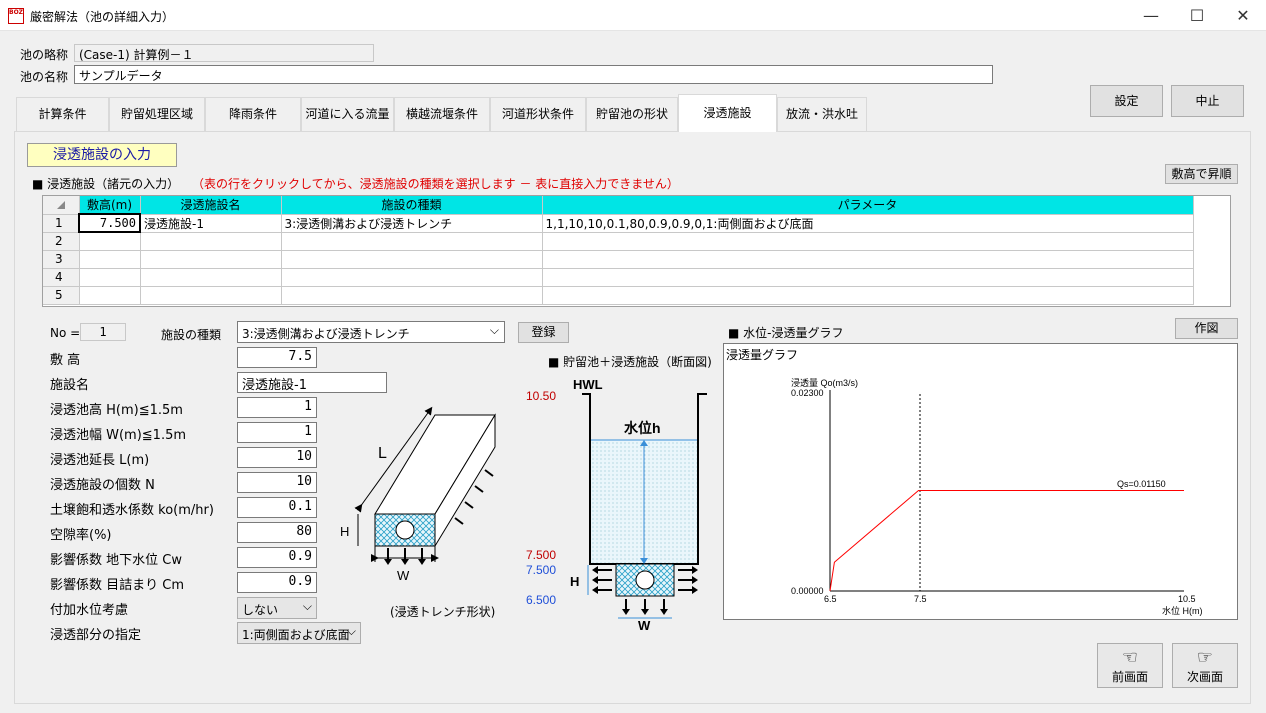 The height and width of the screenshot is (713, 1266). I want to click on elev-mid-blue: 7.500, so click(541, 570).